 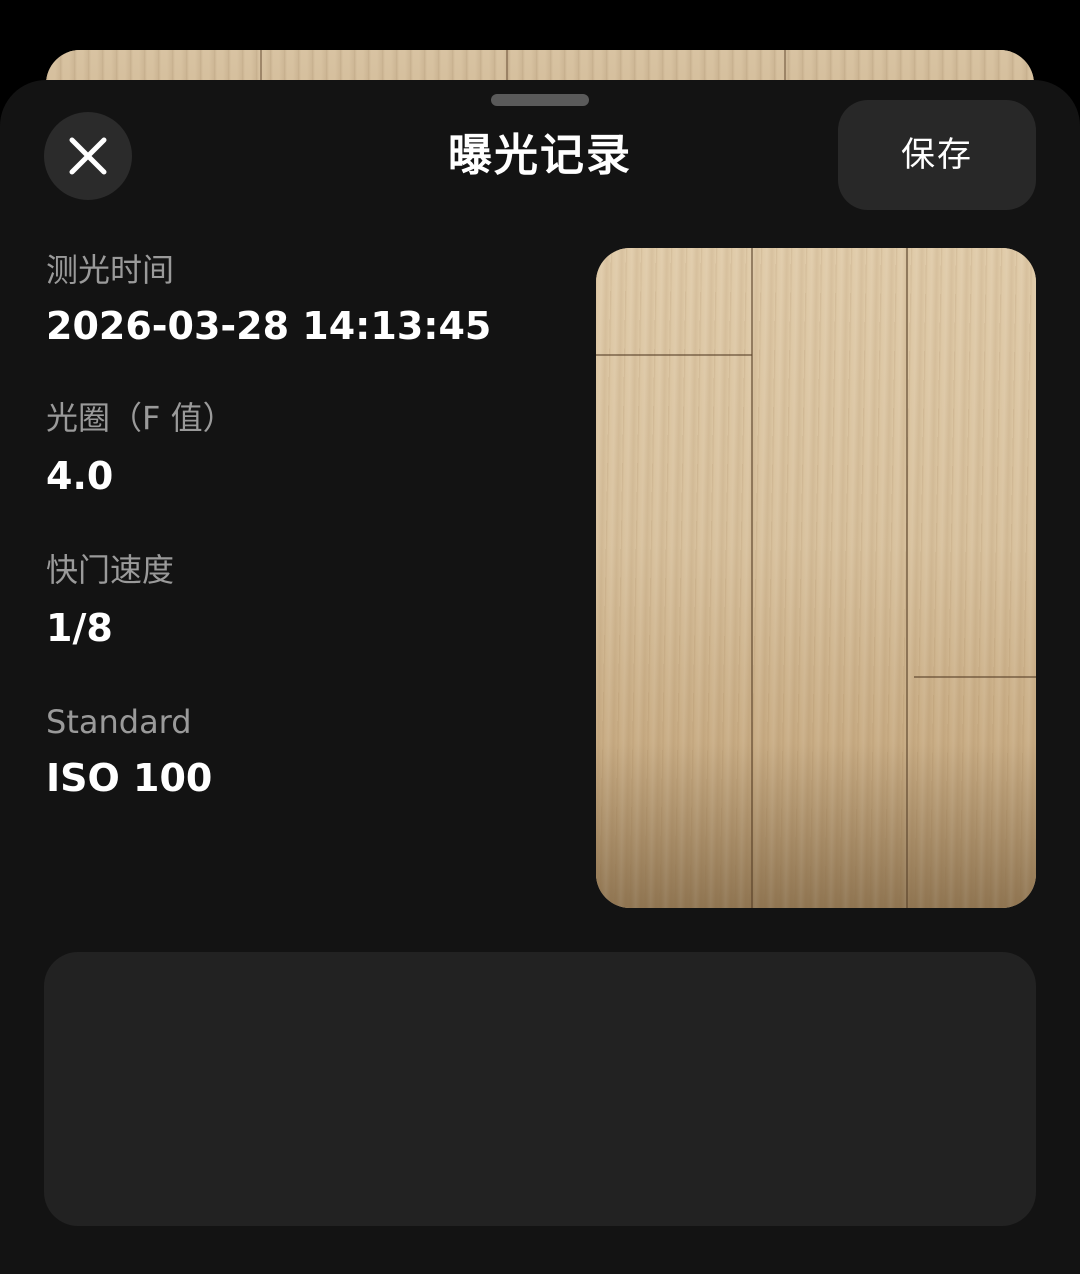 I want to click on save-button: 保存, so click(x=937, y=155).